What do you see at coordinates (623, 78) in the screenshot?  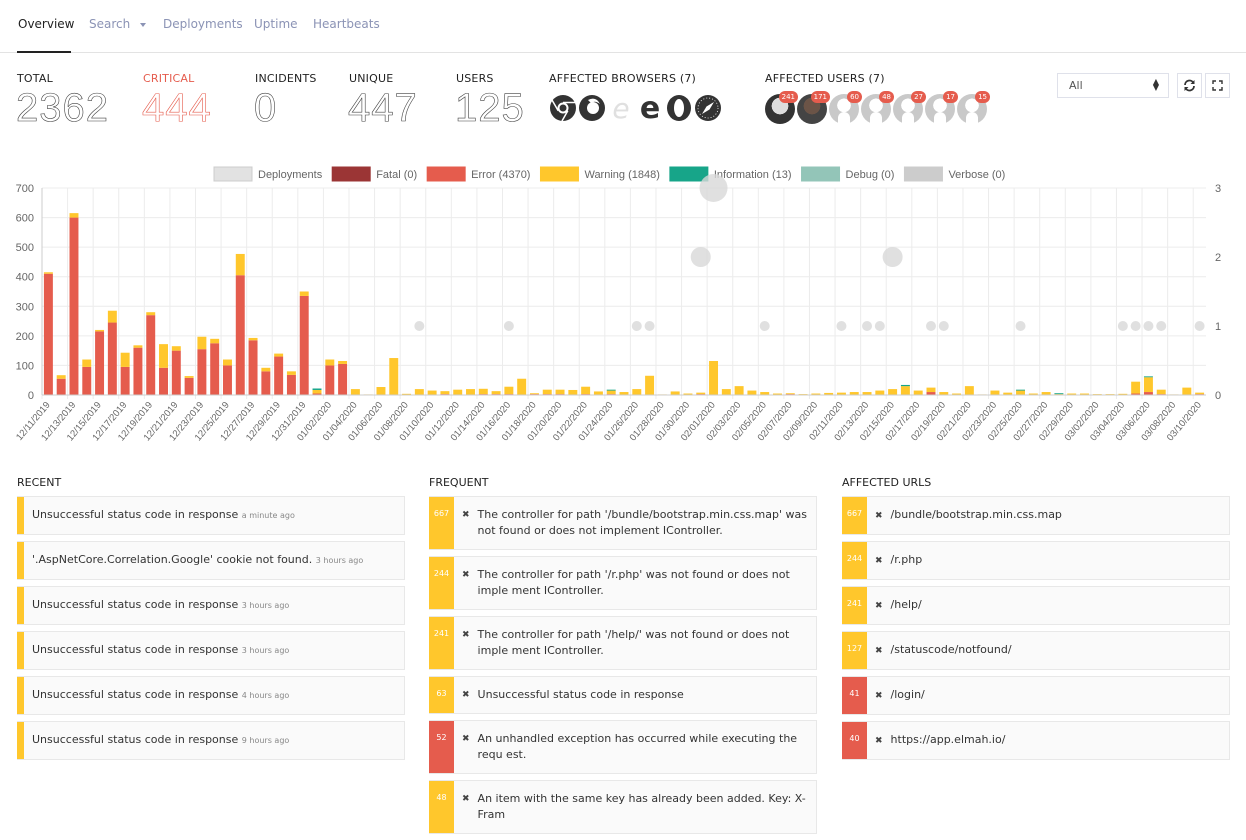 I see `affected-browsers-label: AFFECTED BROWSERS (7)` at bounding box center [623, 78].